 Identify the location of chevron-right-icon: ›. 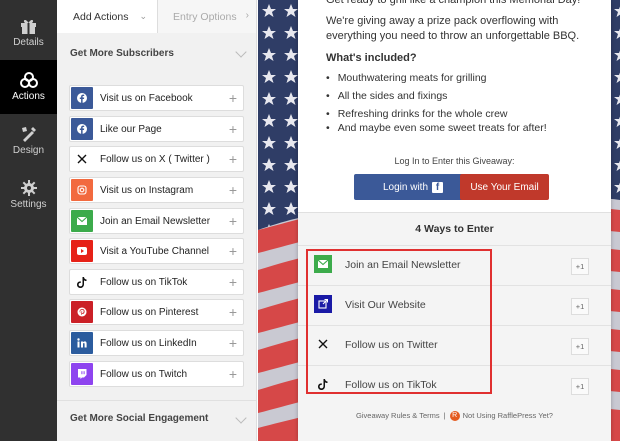
(247, 15).